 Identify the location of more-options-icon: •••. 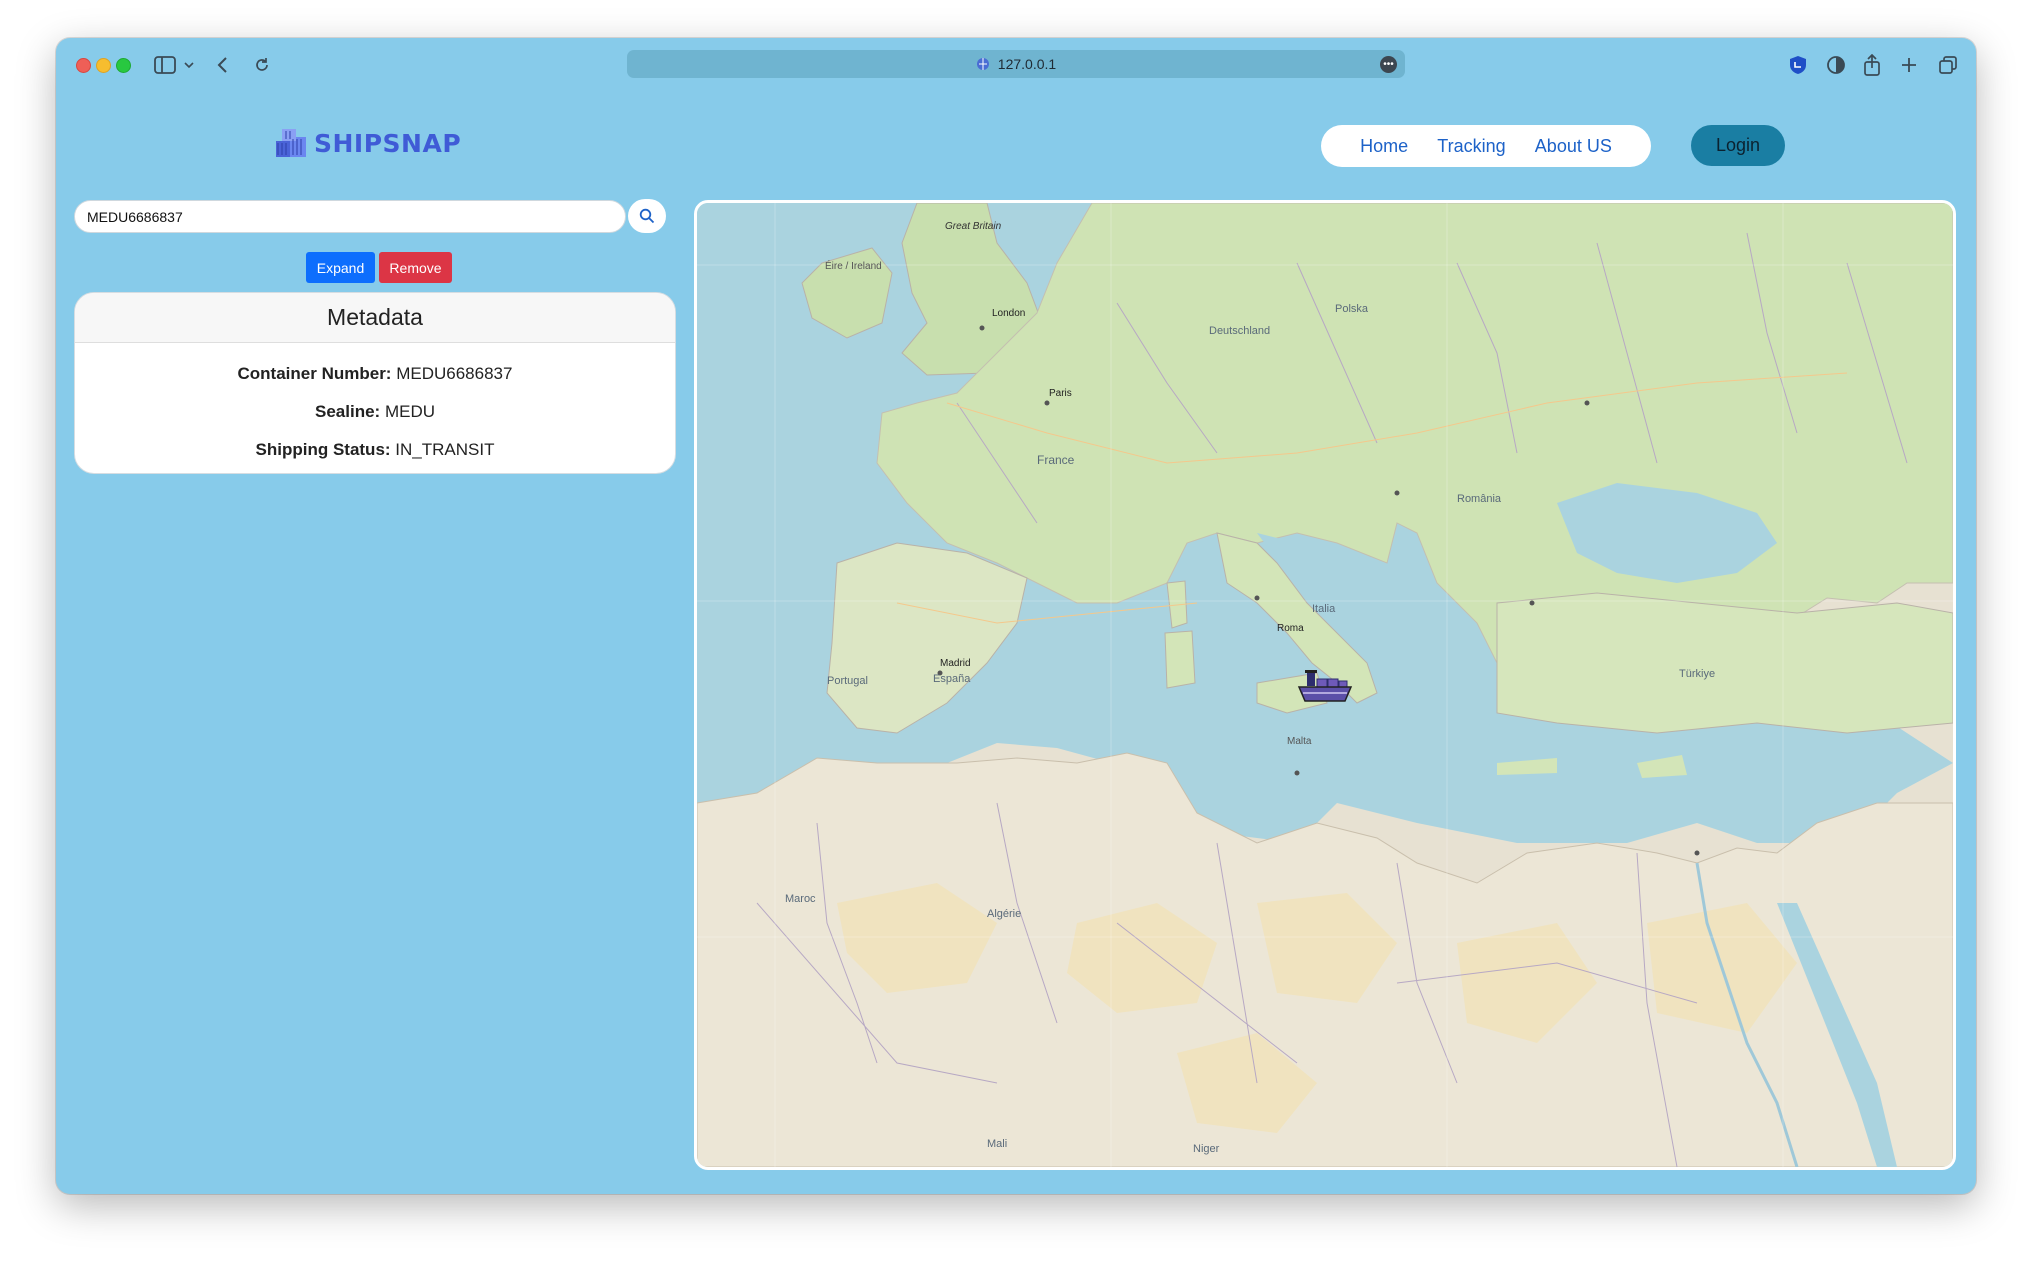
(1388, 64).